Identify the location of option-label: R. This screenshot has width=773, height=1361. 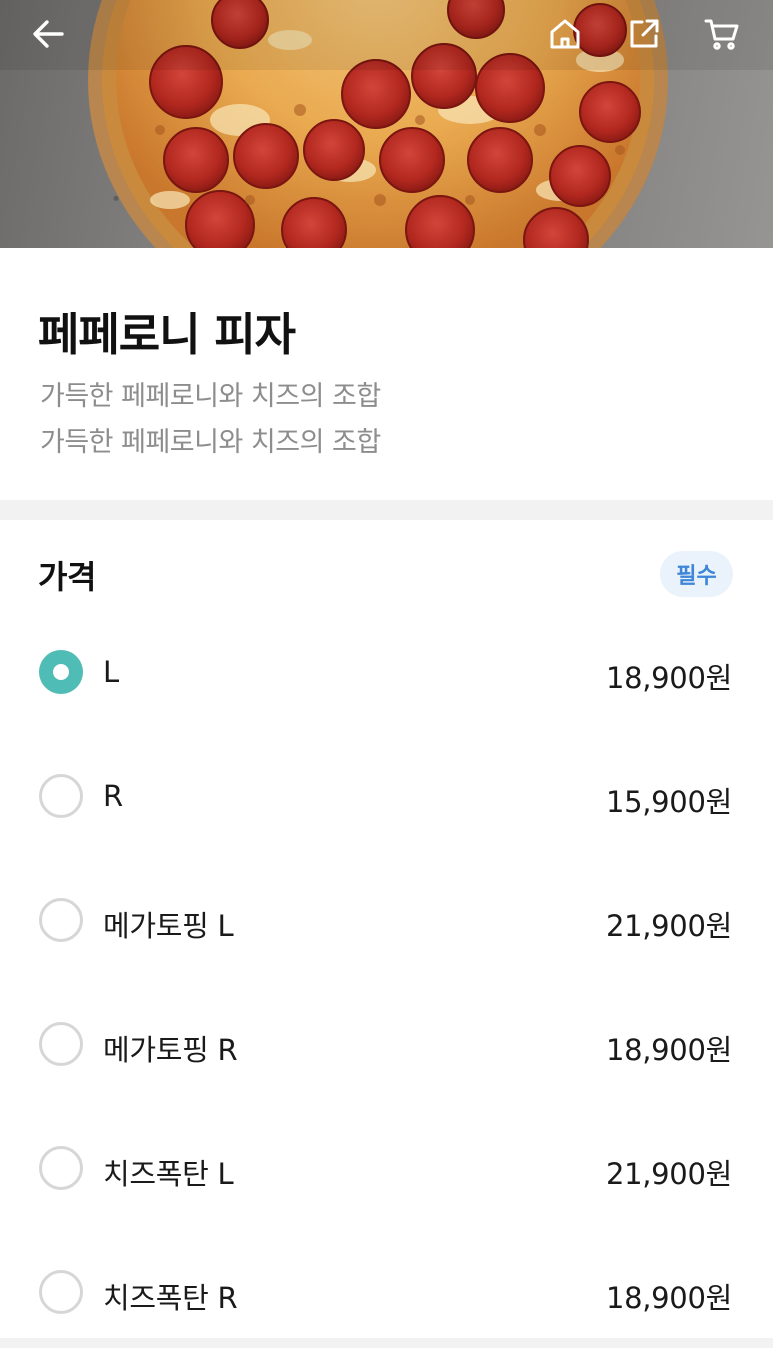
(113, 796).